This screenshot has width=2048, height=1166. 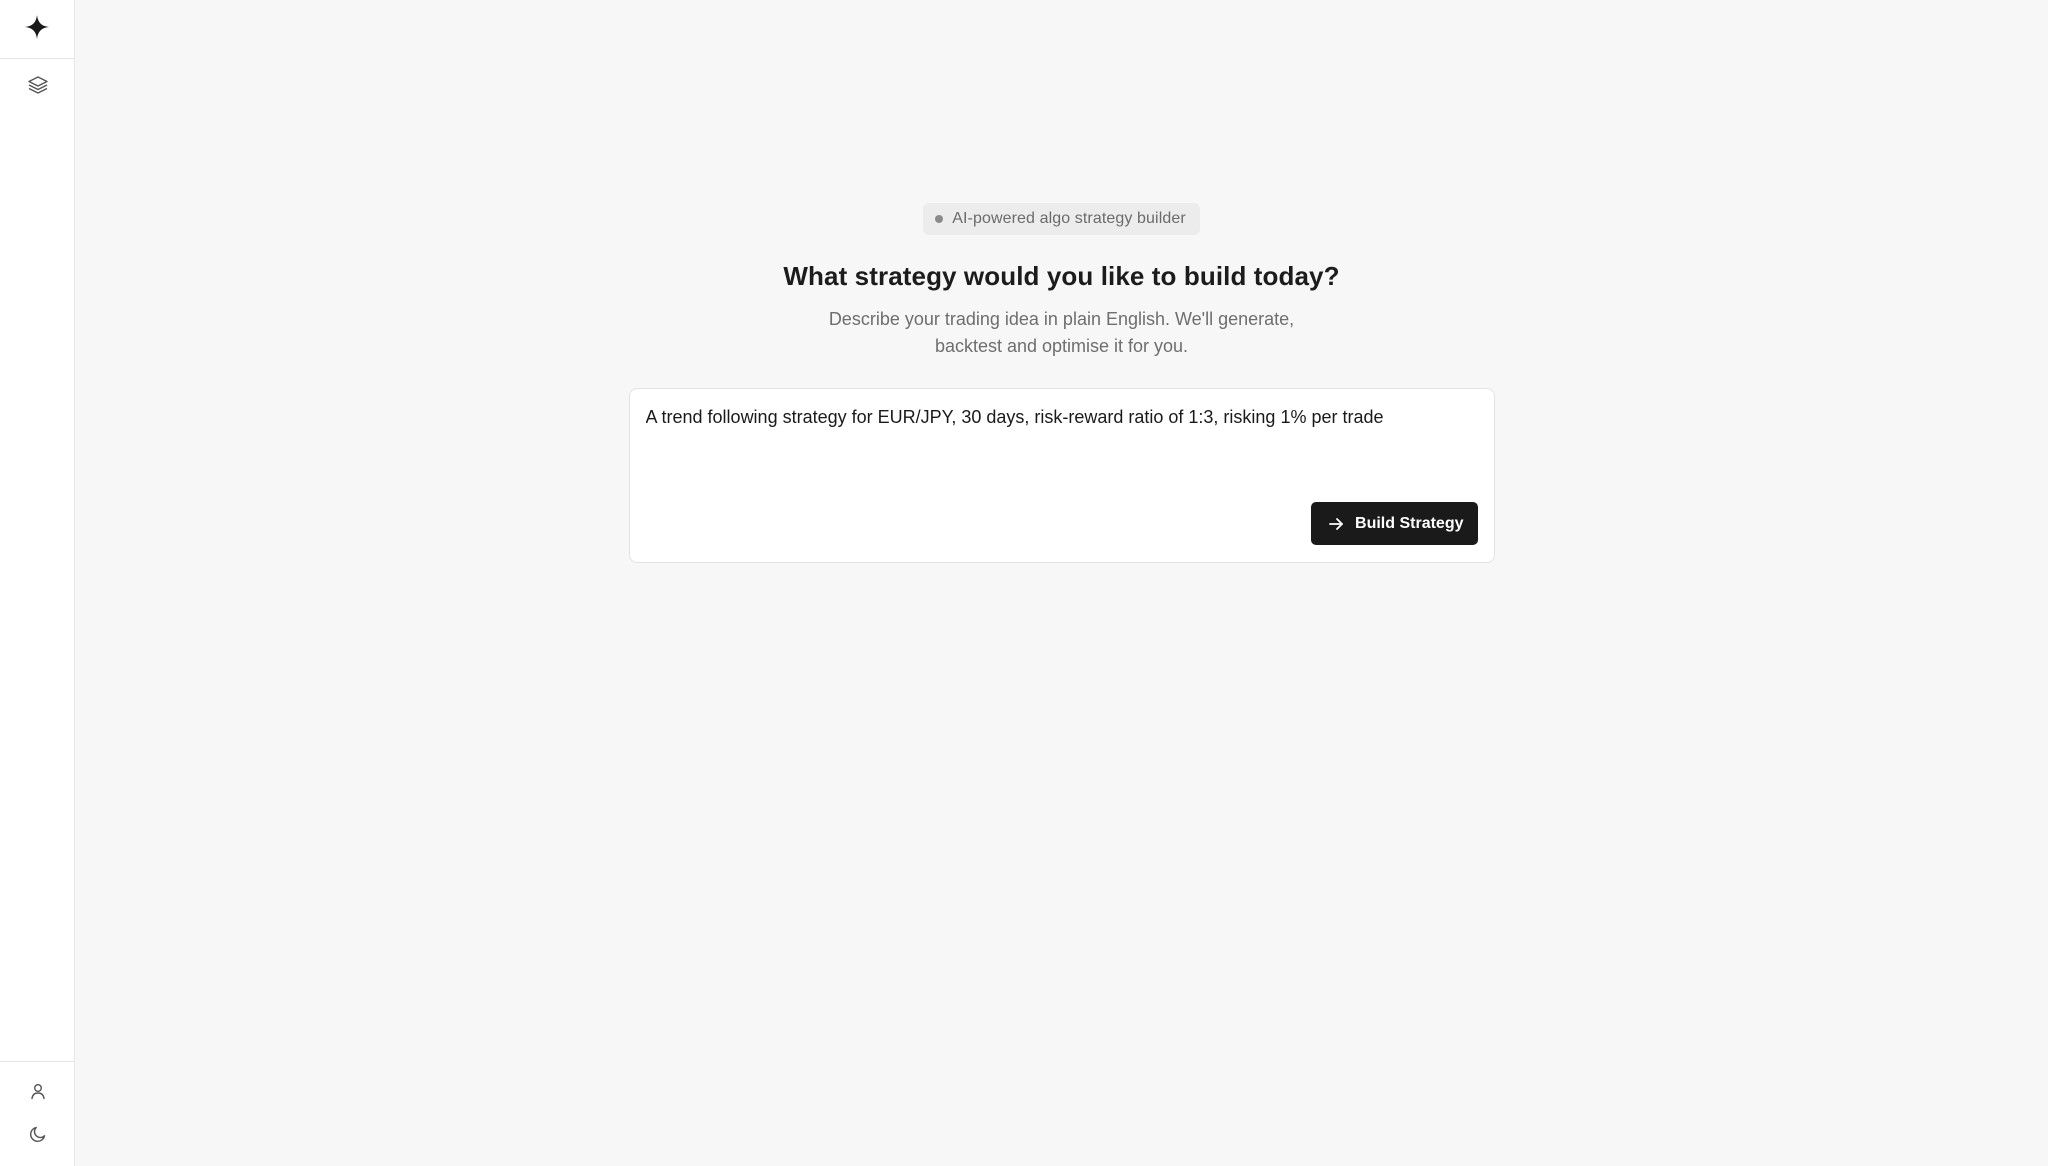 I want to click on sparkle-icon, so click(x=37, y=29).